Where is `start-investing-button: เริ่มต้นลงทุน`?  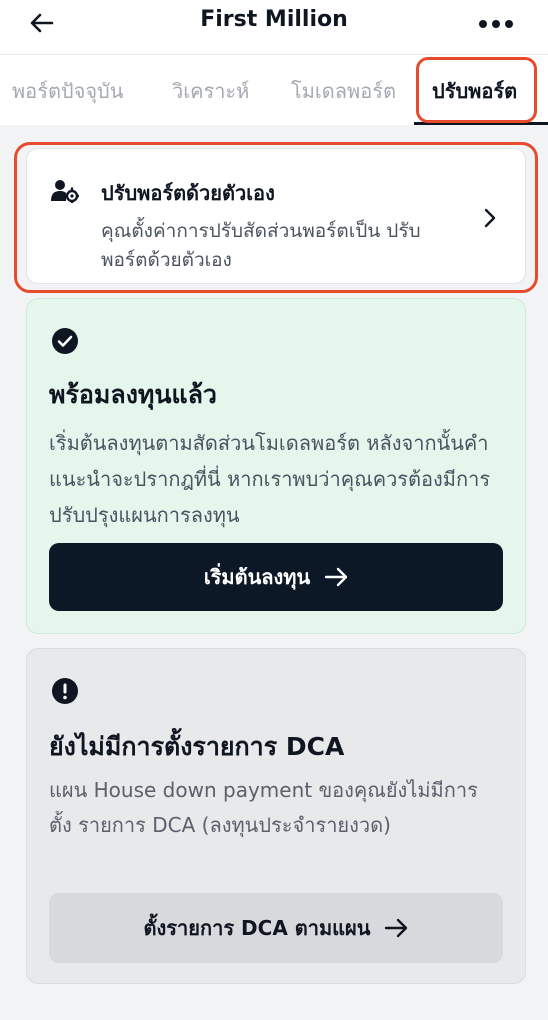
start-investing-button: เริ่มต้นลงทุน is located at coordinates (276, 577).